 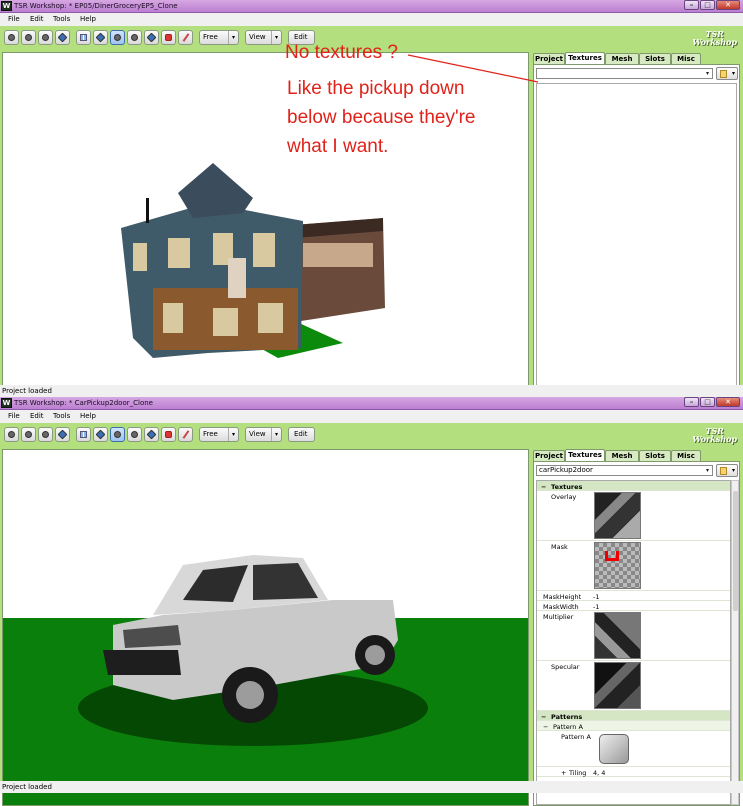 What do you see at coordinates (147, 210) in the screenshot?
I see `chimney` at bounding box center [147, 210].